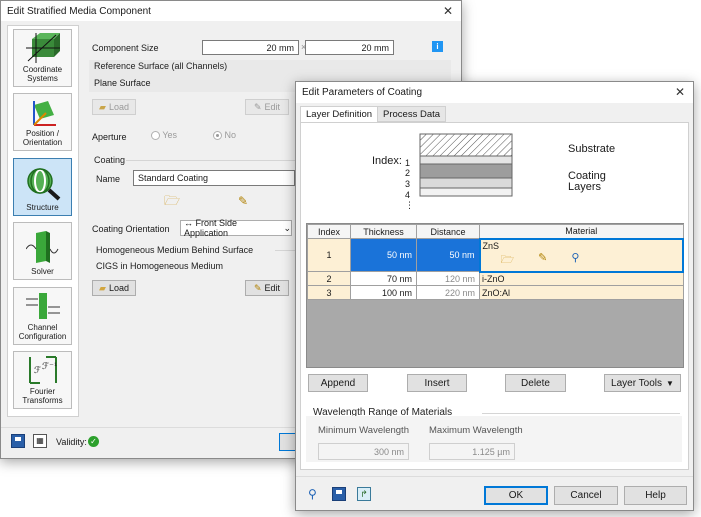 This screenshot has width=701, height=517. What do you see at coordinates (71, 442) in the screenshot?
I see `validity-label: Validity:` at bounding box center [71, 442].